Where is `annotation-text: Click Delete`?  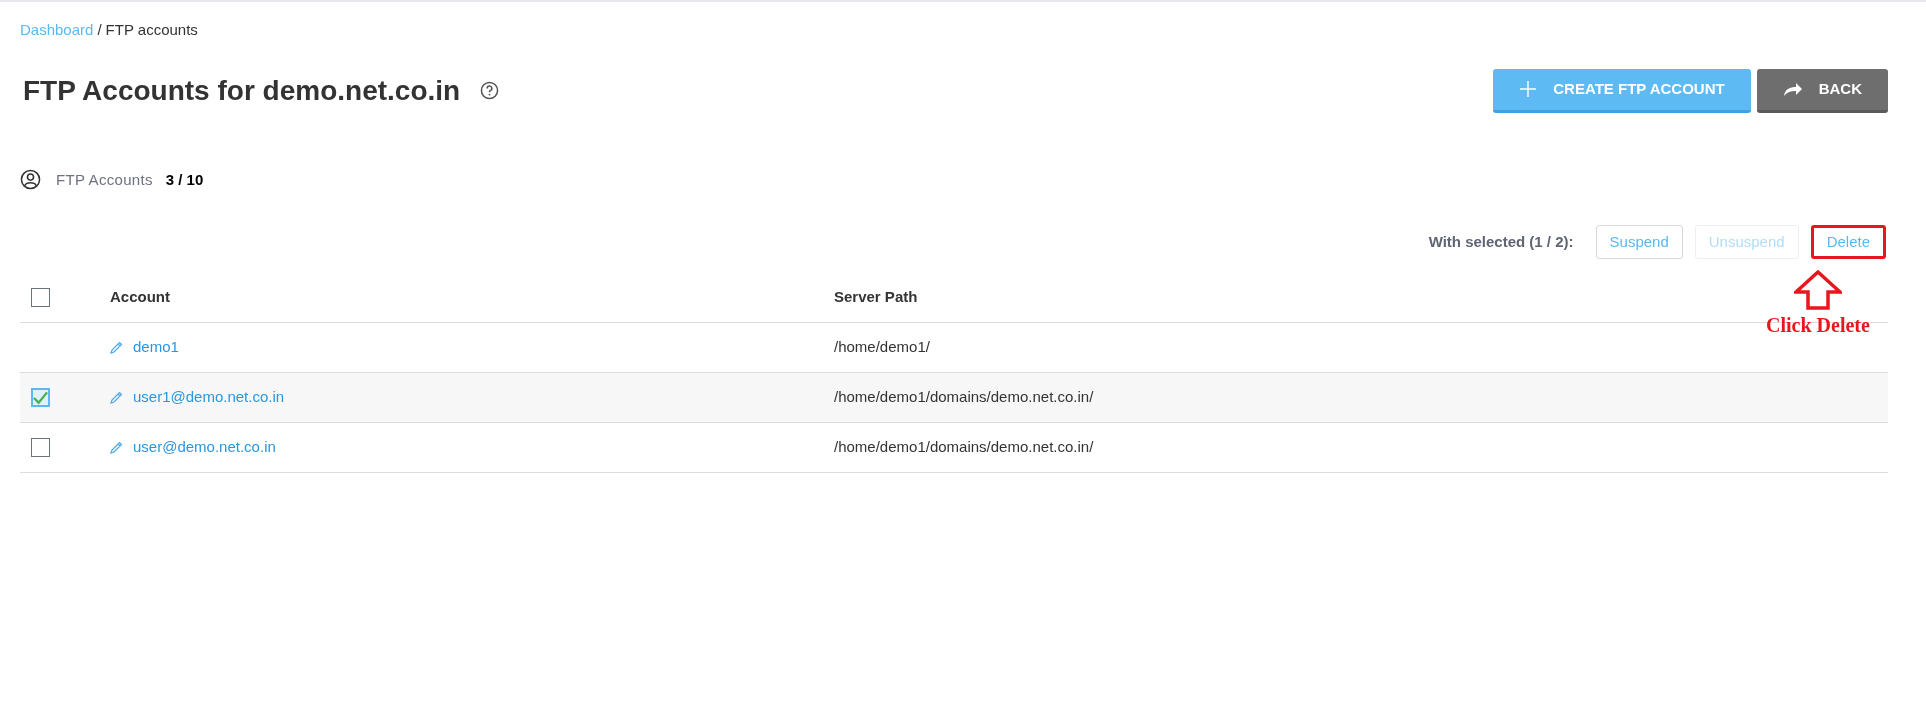
annotation-text: Click Delete is located at coordinates (1818, 325).